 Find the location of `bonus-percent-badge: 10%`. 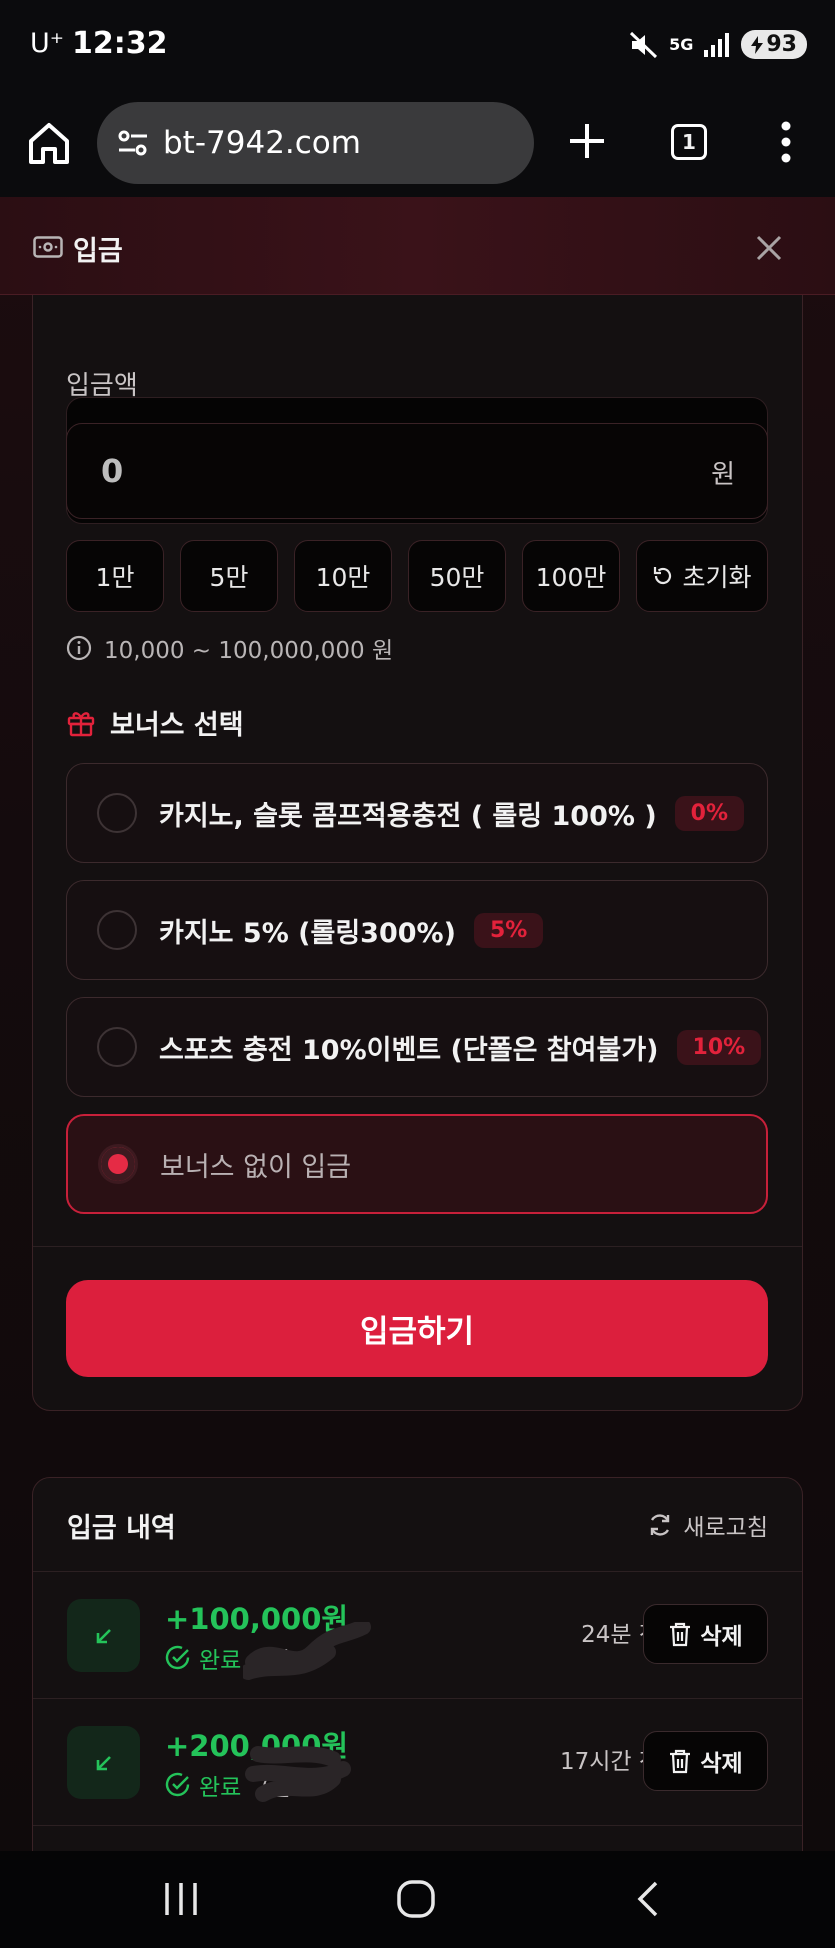

bonus-percent-badge: 10% is located at coordinates (719, 1047).